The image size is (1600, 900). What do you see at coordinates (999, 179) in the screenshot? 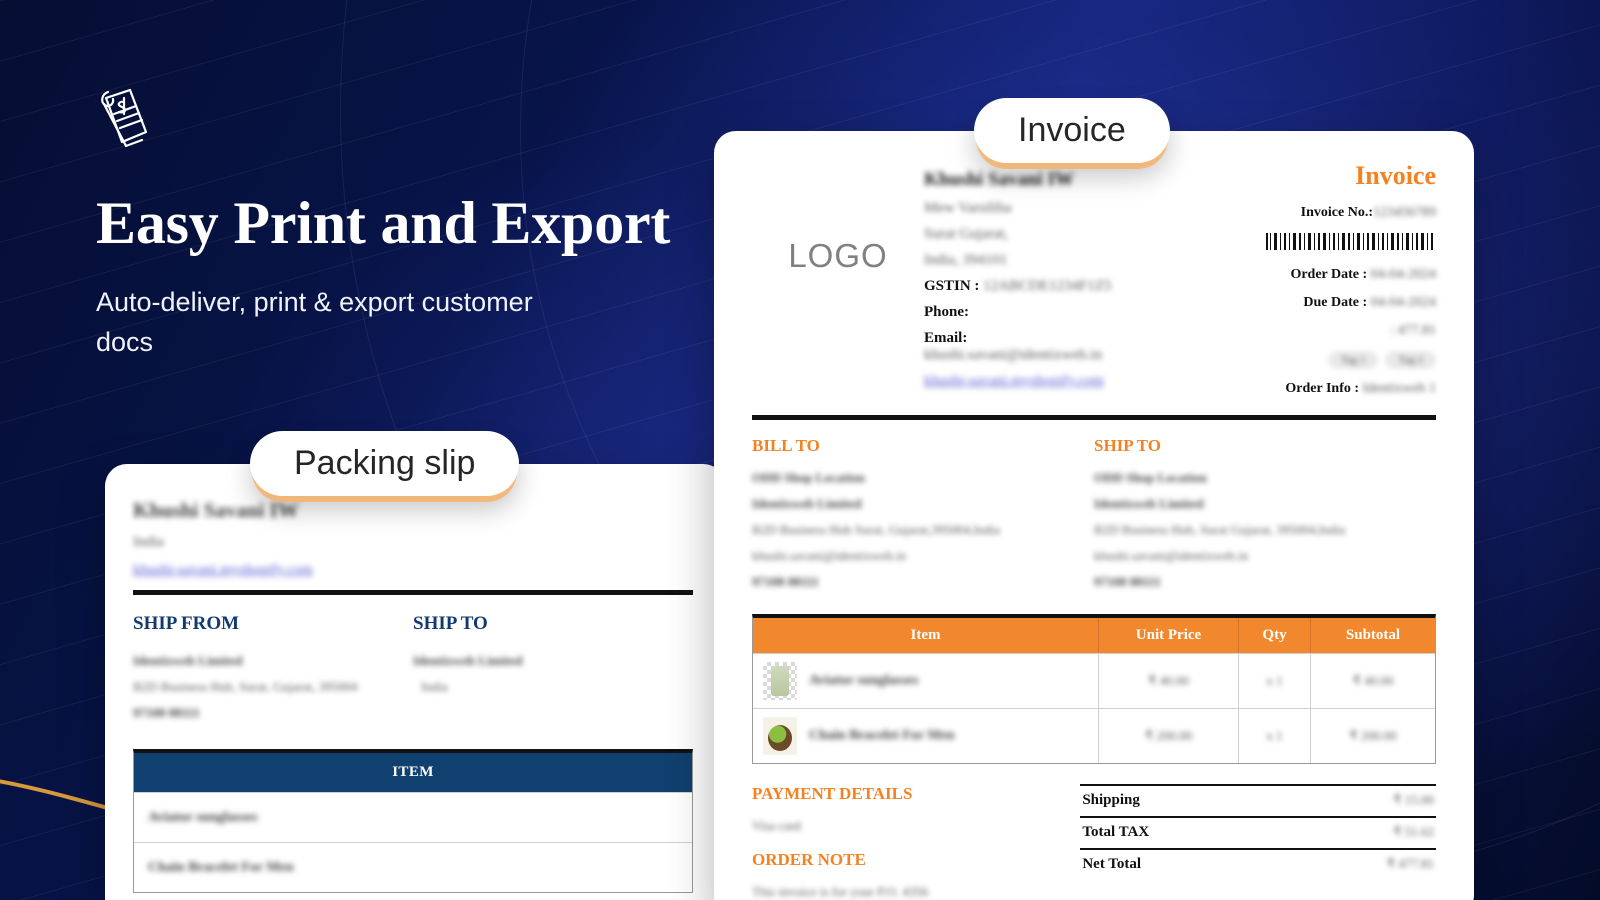
I see `invoice-store-name: Khushi Savani IW` at bounding box center [999, 179].